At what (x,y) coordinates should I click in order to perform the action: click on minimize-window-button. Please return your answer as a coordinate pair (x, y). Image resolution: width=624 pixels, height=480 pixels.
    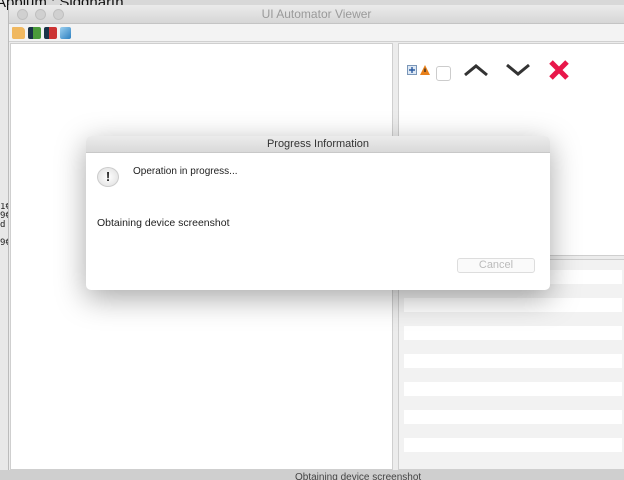
    Looking at the image, I should click on (40, 14).